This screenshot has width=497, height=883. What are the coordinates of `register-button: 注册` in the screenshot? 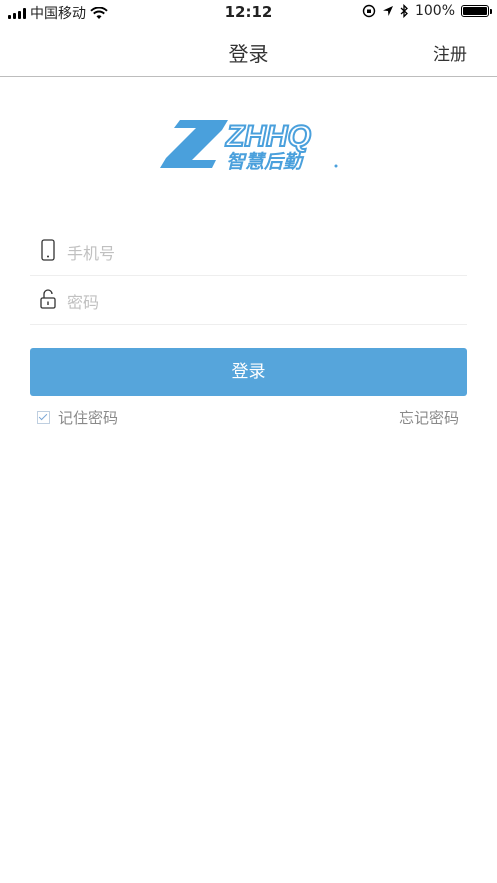 It's located at (450, 52).